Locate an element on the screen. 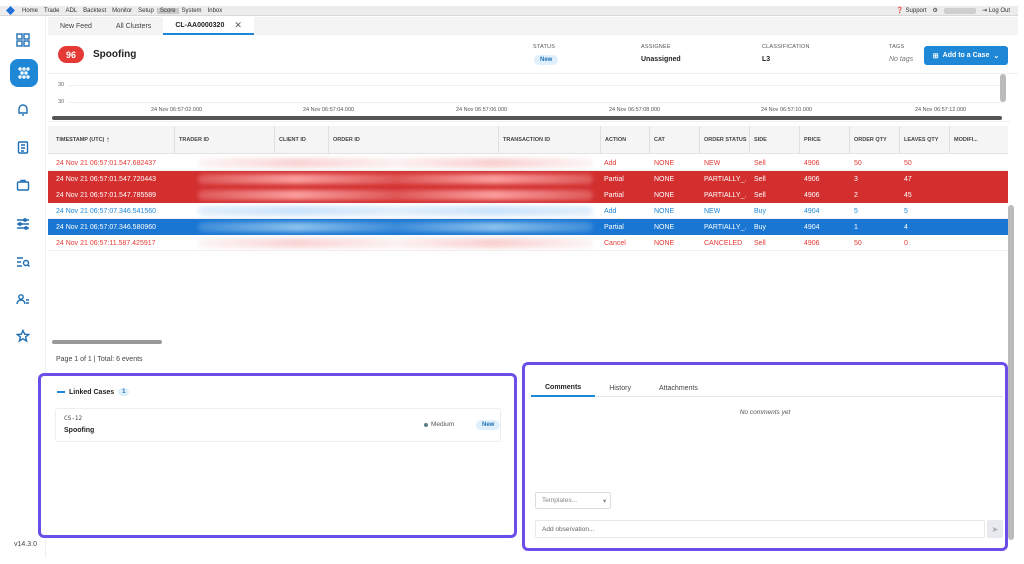 This screenshot has width=1024, height=564. cell-price: 4906 is located at coordinates (812, 195).